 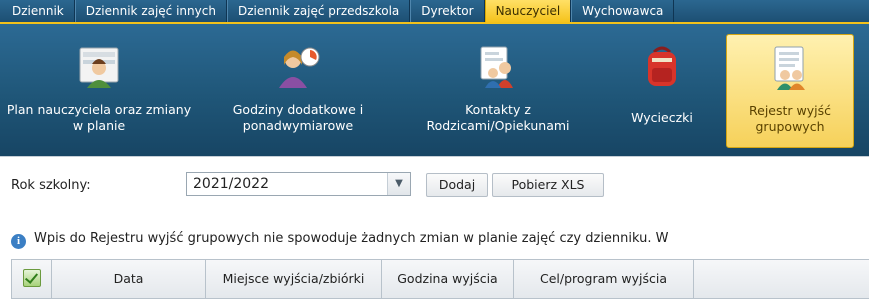 What do you see at coordinates (448, 279) in the screenshot?
I see `column-header-departure-time: Godzina wyjścia` at bounding box center [448, 279].